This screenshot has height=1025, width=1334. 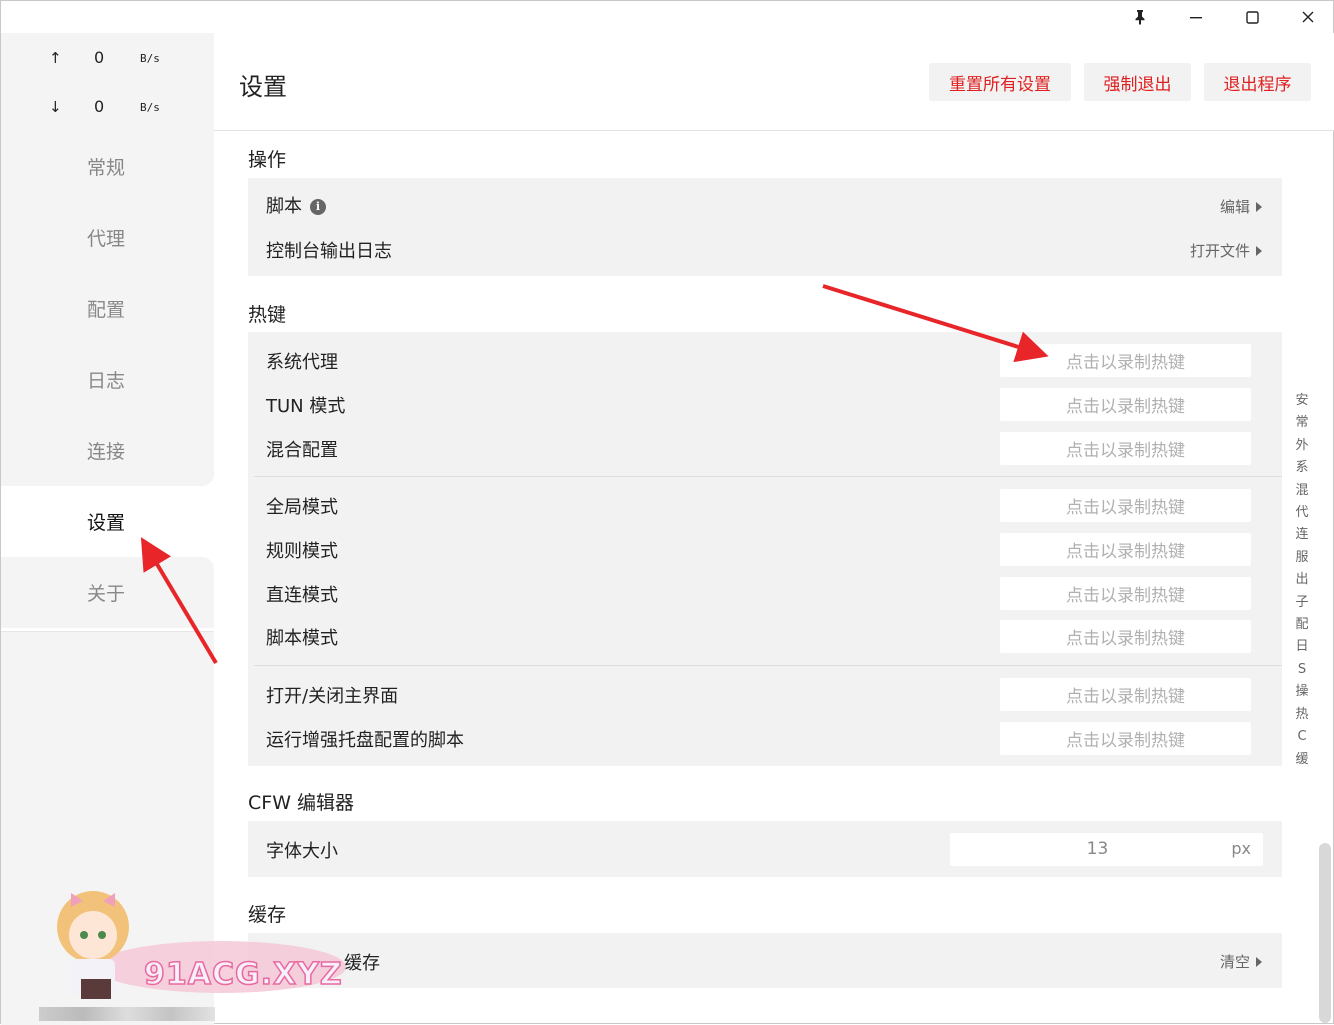 I want to click on sidebar-item-label: 连接, so click(x=106, y=452).